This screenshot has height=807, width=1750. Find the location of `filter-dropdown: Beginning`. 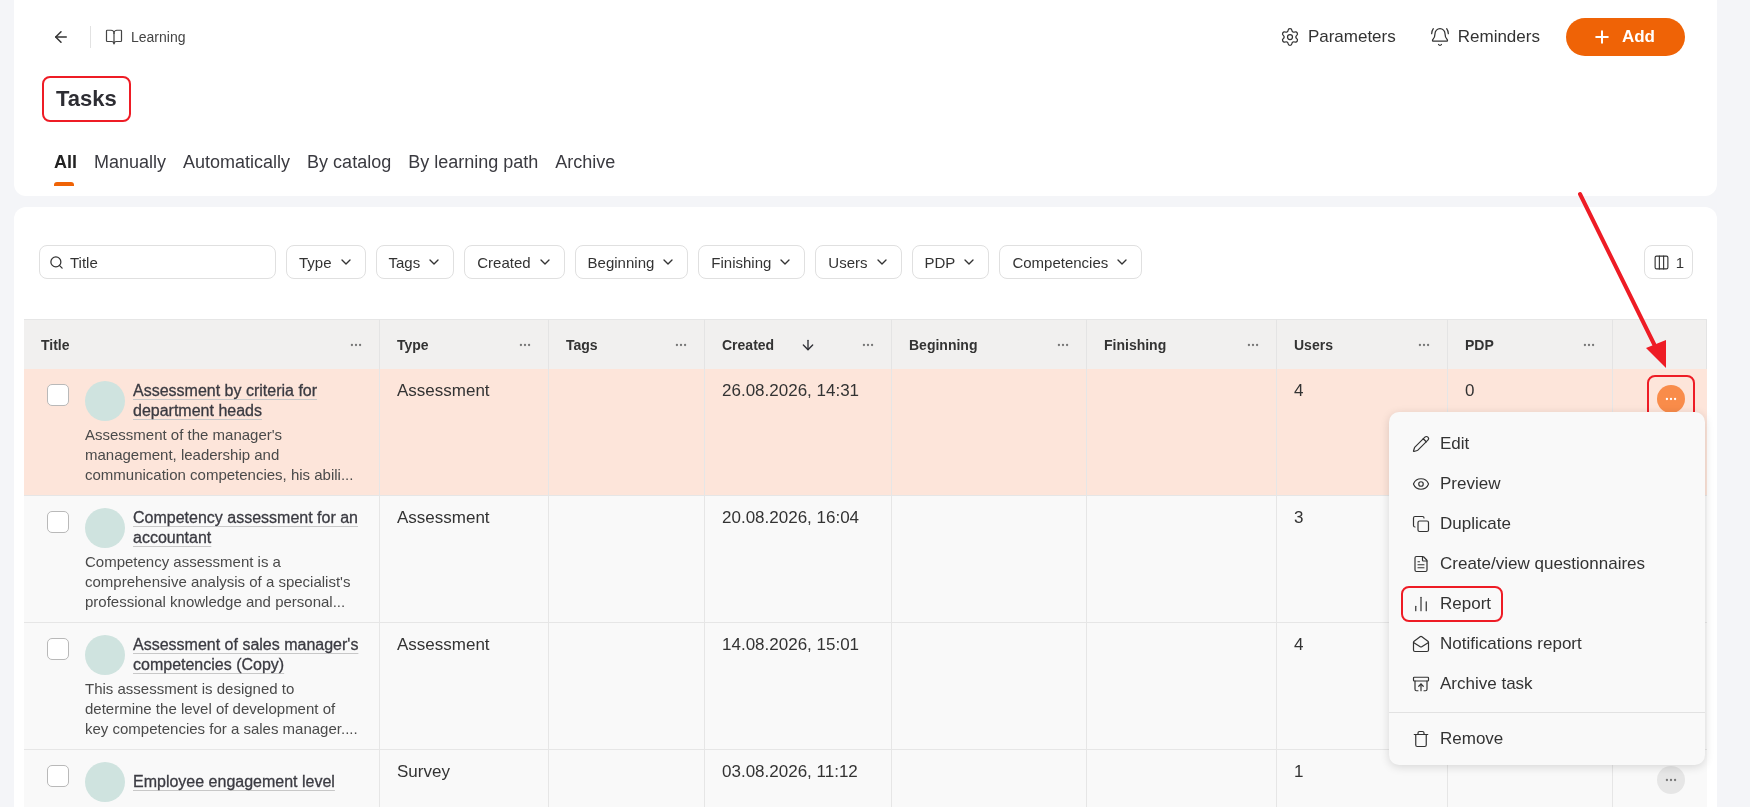

filter-dropdown: Beginning is located at coordinates (631, 262).